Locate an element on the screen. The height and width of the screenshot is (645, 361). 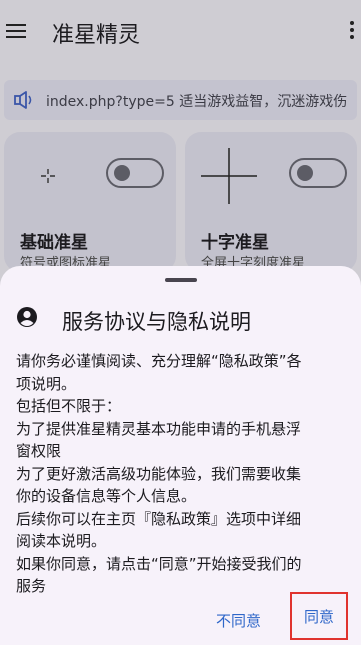
cross-crosshair-icon is located at coordinates (229, 176).